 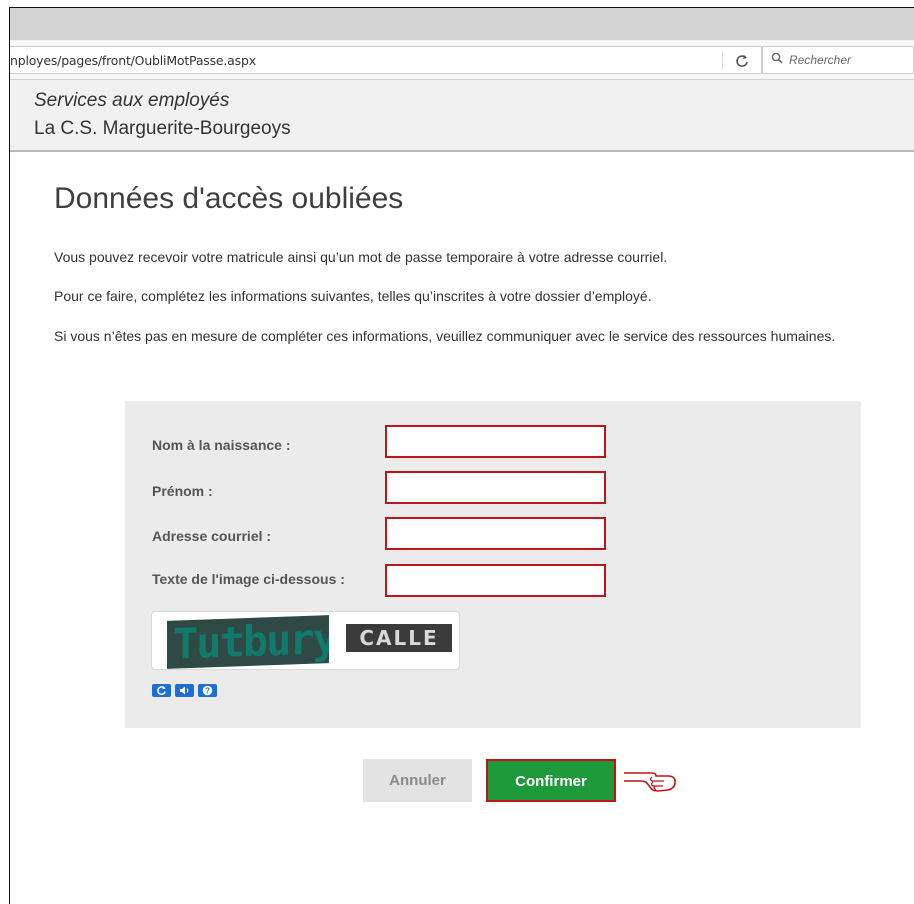 I want to click on email-label: Adresse courriel :, so click(x=212, y=536).